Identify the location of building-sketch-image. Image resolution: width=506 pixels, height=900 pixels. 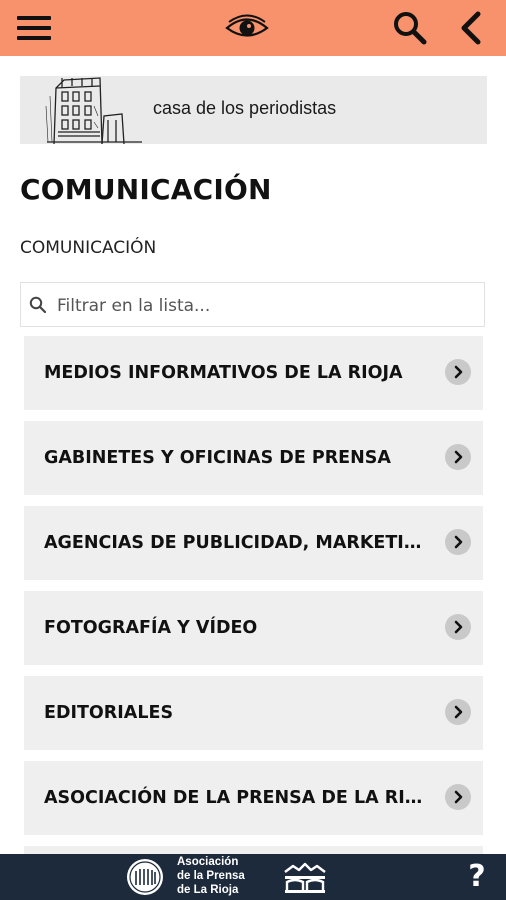
(93, 110).